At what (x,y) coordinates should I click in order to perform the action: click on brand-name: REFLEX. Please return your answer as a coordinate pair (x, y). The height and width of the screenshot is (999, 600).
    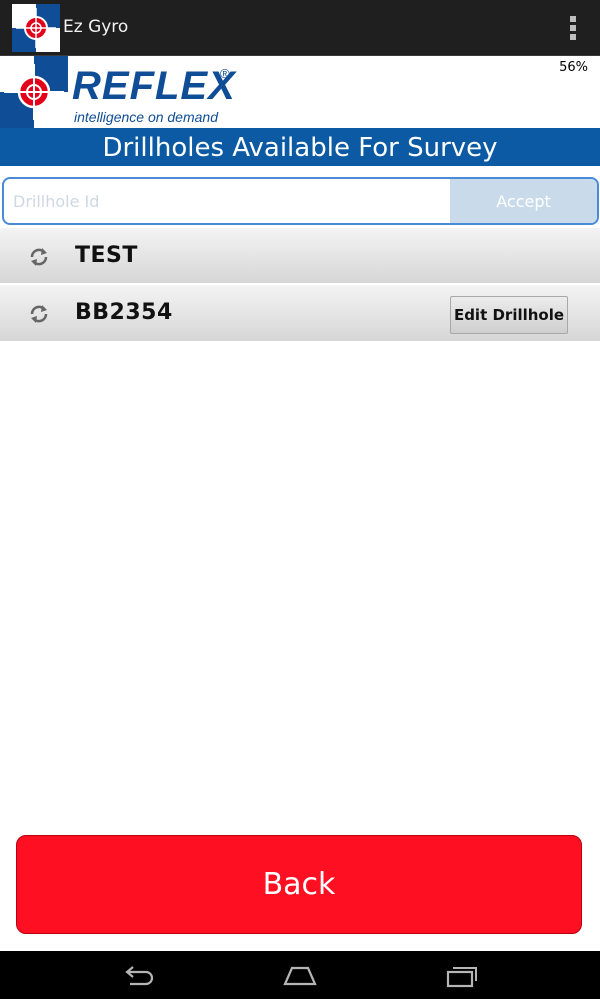
    Looking at the image, I should click on (154, 86).